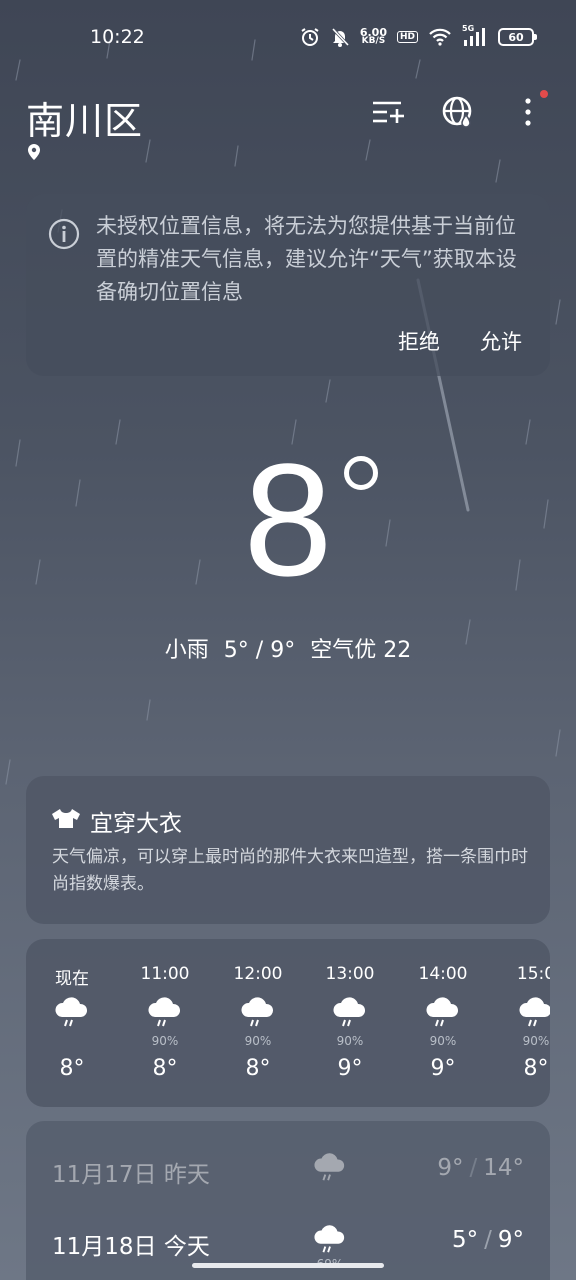 Image resolution: width=576 pixels, height=1280 pixels. Describe the element at coordinates (450, 1168) in the screenshot. I see `day-low: 9°` at that location.